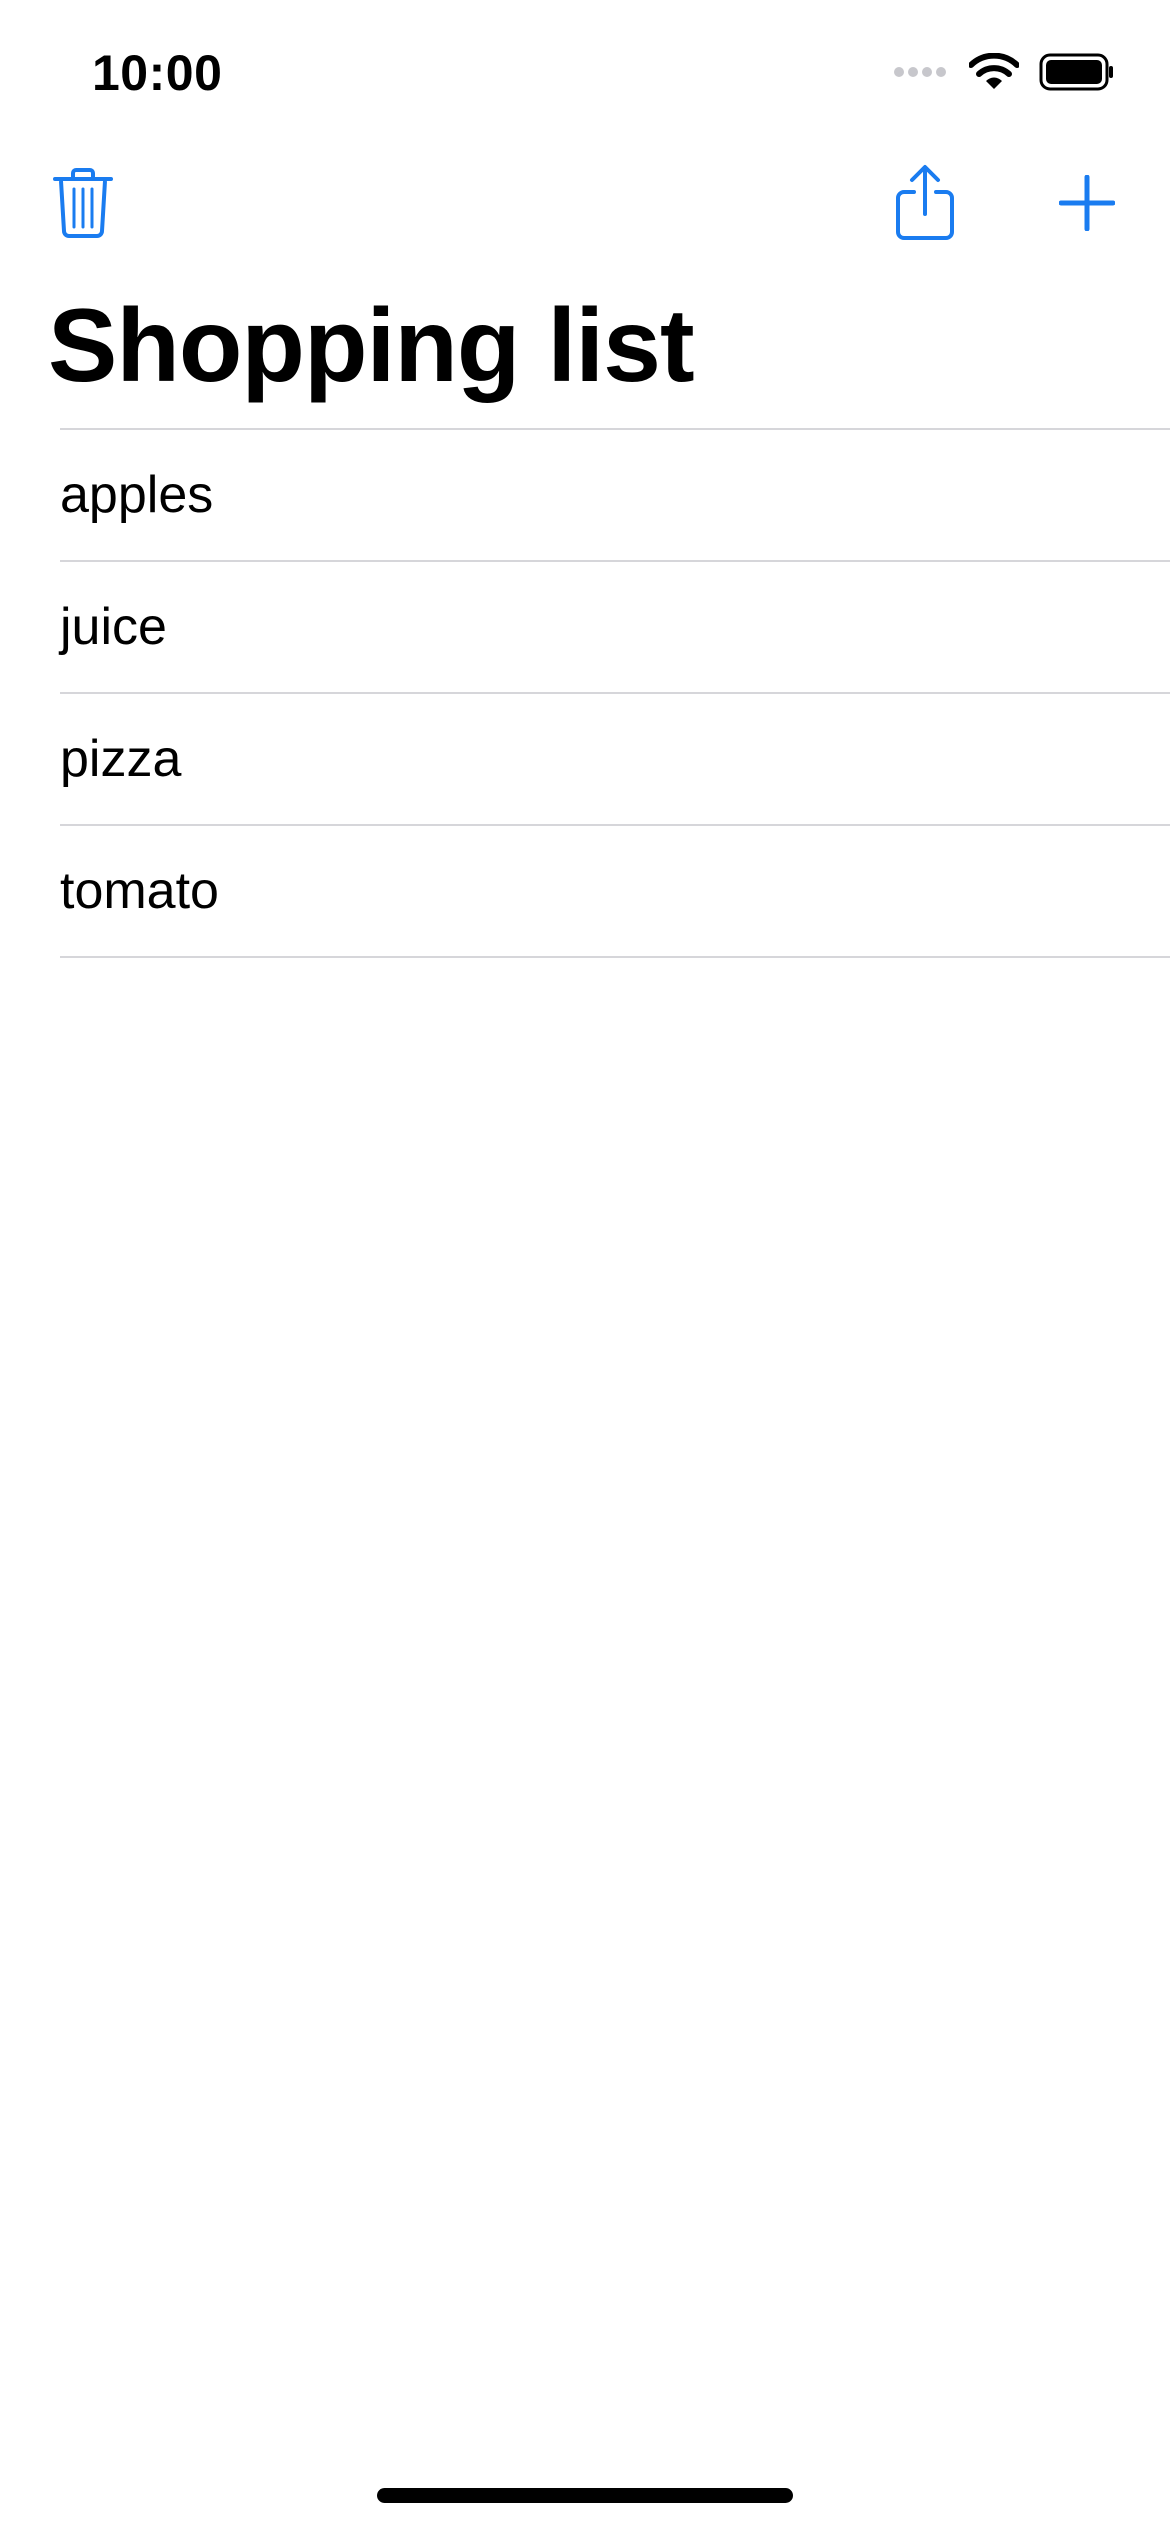 Image resolution: width=1170 pixels, height=2532 pixels. What do you see at coordinates (137, 495) in the screenshot?
I see `list-item-label: apples` at bounding box center [137, 495].